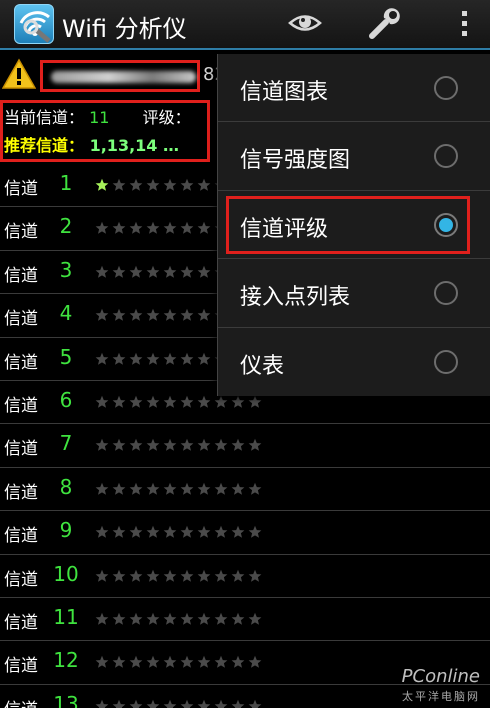  What do you see at coordinates (354, 362) in the screenshot?
I see `menu-item: 仪表` at bounding box center [354, 362].